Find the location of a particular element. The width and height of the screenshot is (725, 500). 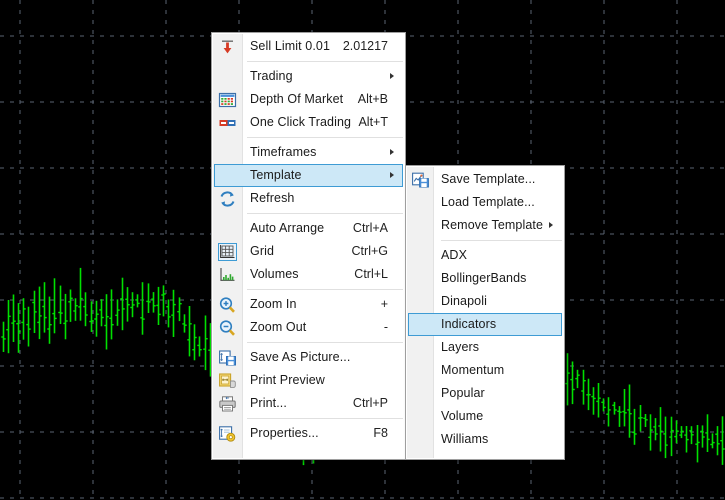

refresh-icon is located at coordinates (227, 199).